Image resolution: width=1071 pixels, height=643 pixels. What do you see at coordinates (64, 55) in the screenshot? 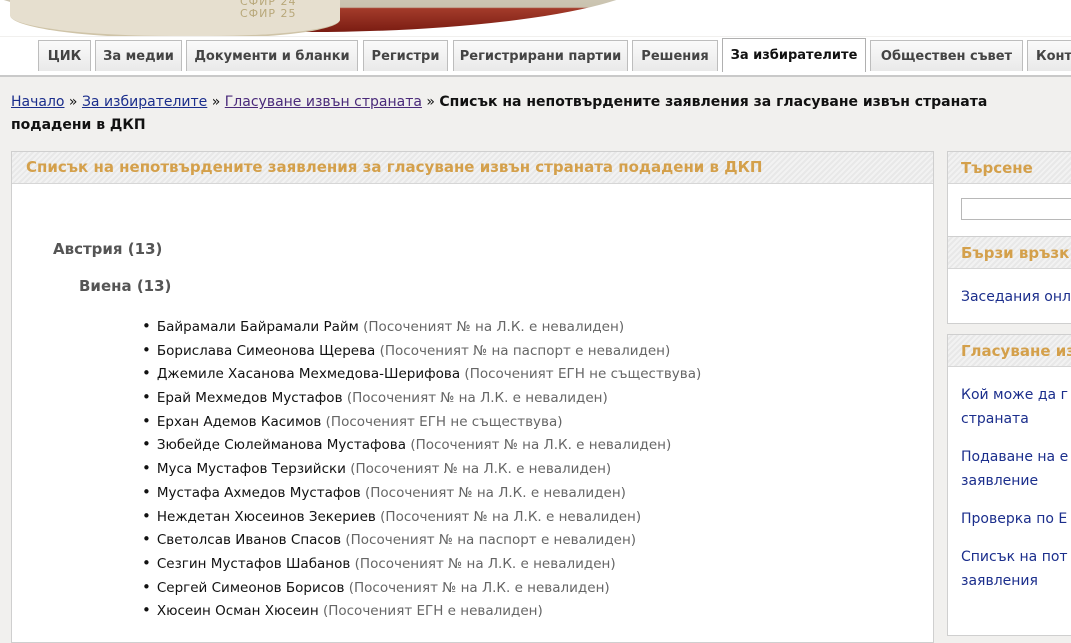
I see `tab-cik: ЦИК` at bounding box center [64, 55].